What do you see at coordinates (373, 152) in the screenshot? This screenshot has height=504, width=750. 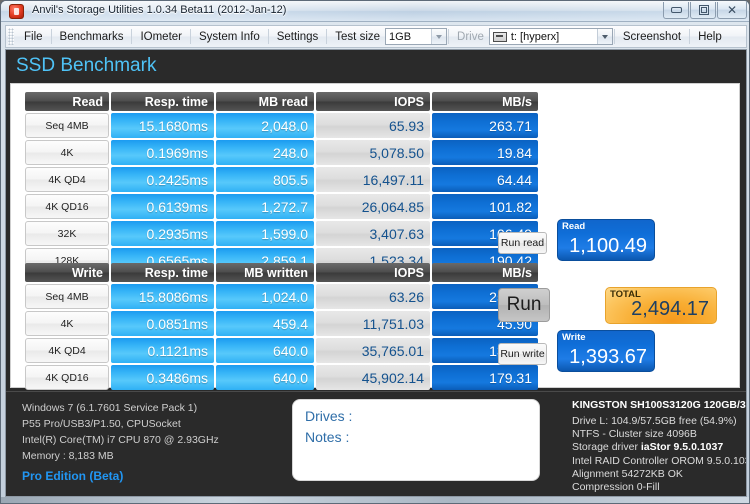 I see `read-iops-cell: 5,078.50` at bounding box center [373, 152].